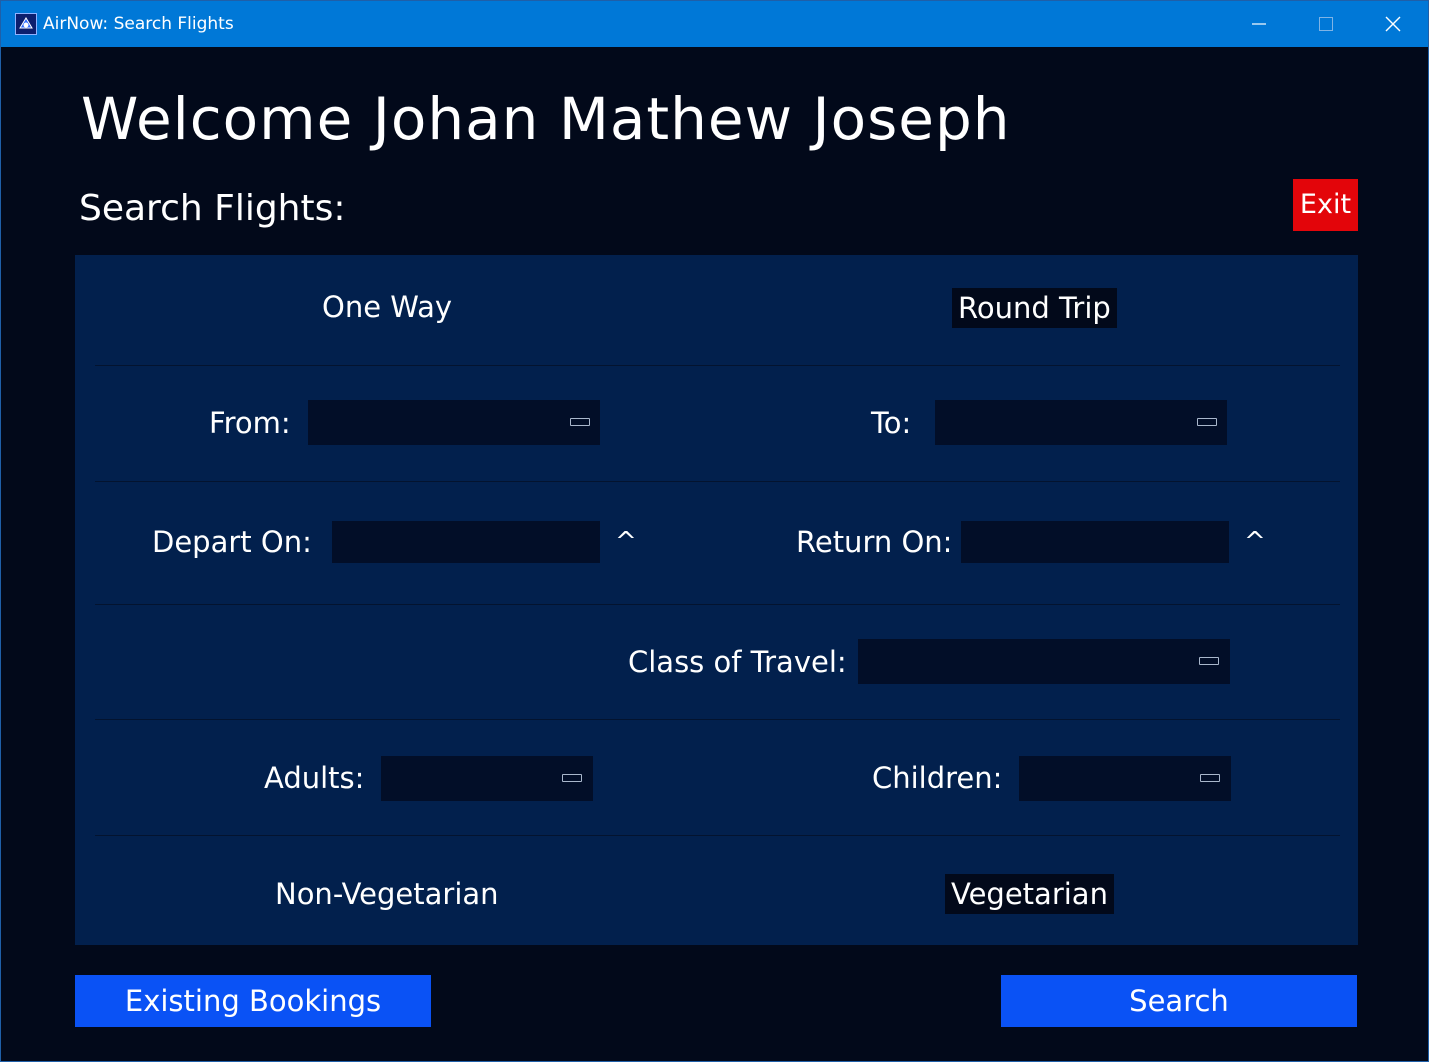  I want to click on depart-date-field, so click(466, 542).